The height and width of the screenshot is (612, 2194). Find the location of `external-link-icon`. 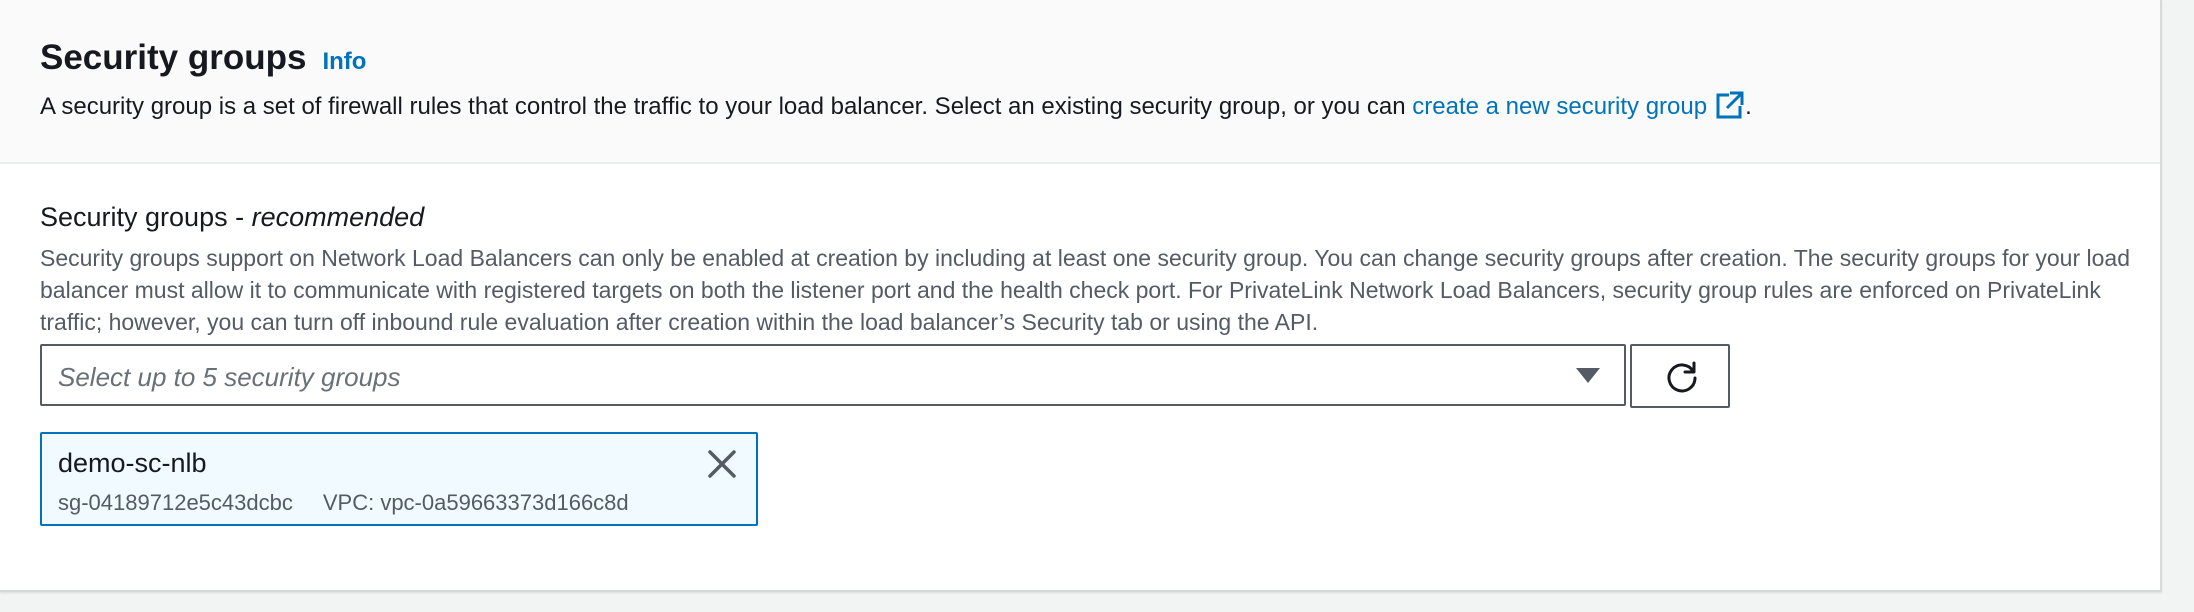

external-link-icon is located at coordinates (1730, 105).